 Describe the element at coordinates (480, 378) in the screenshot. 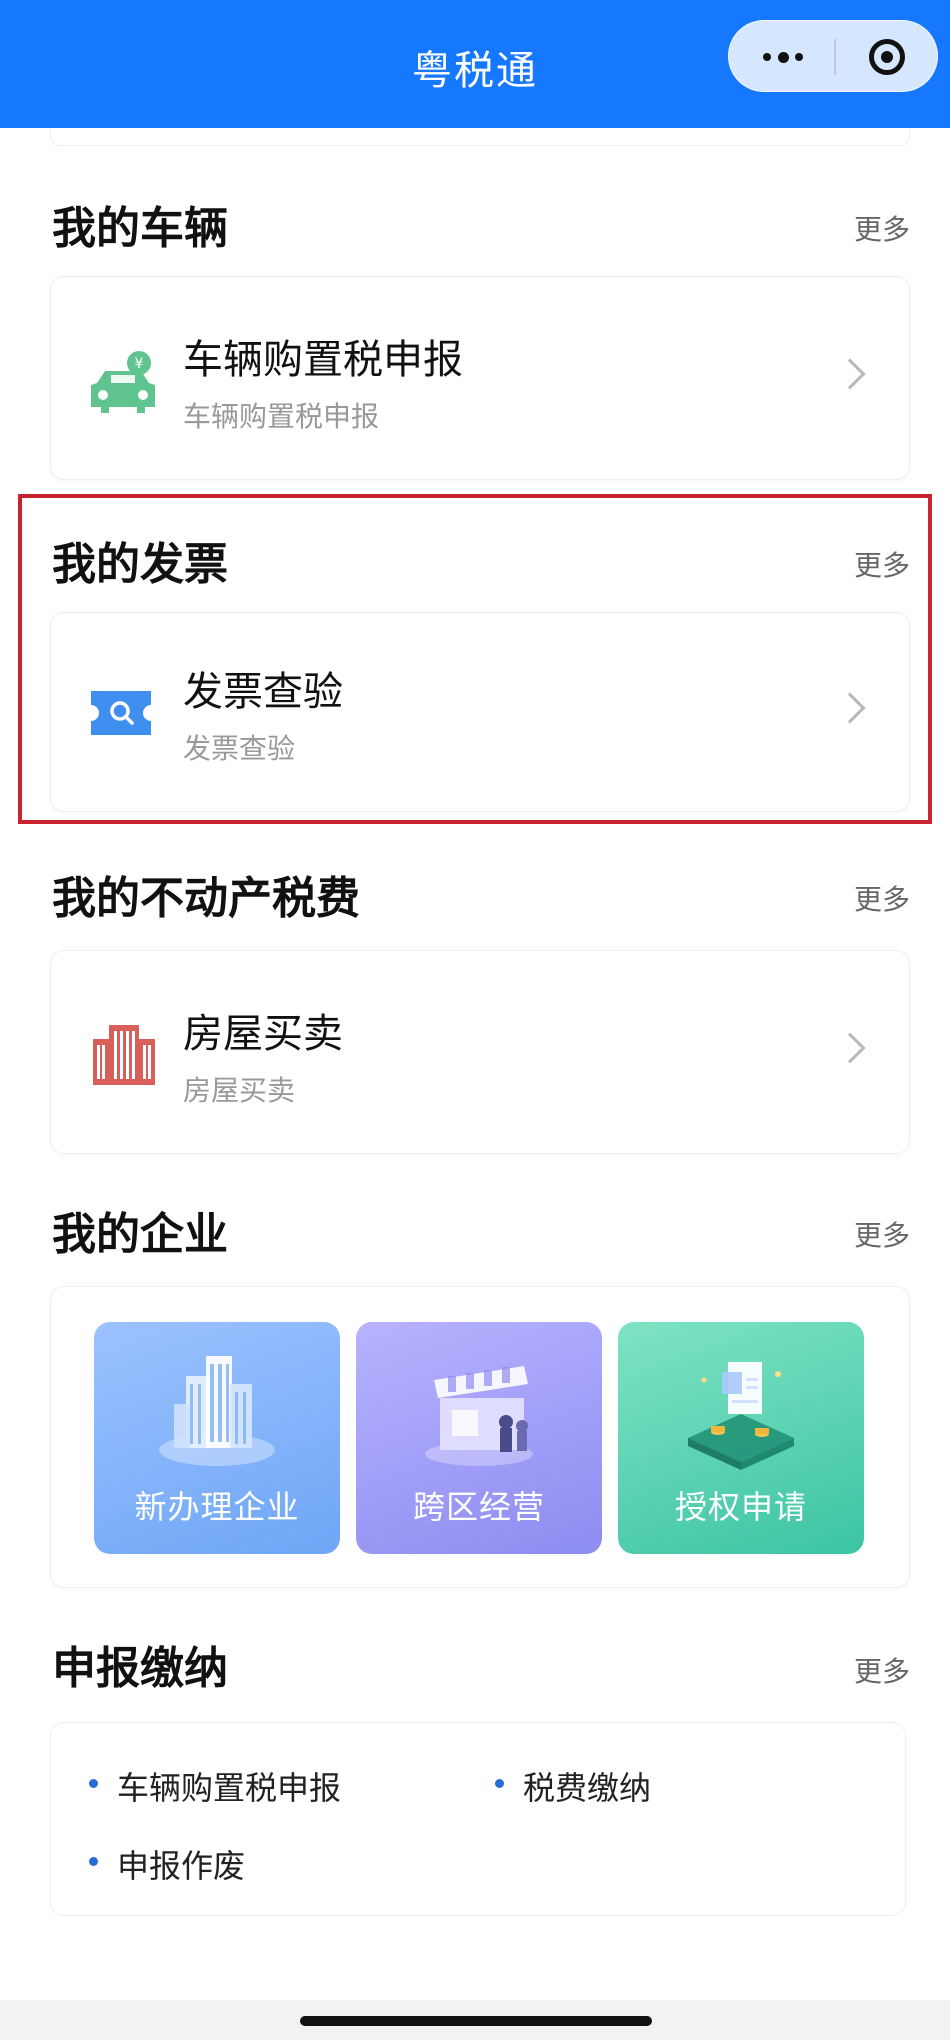

I see `vehicle-purchase-tax-card: ¥ 车辆购置税申报 车辆购置税申报` at that location.